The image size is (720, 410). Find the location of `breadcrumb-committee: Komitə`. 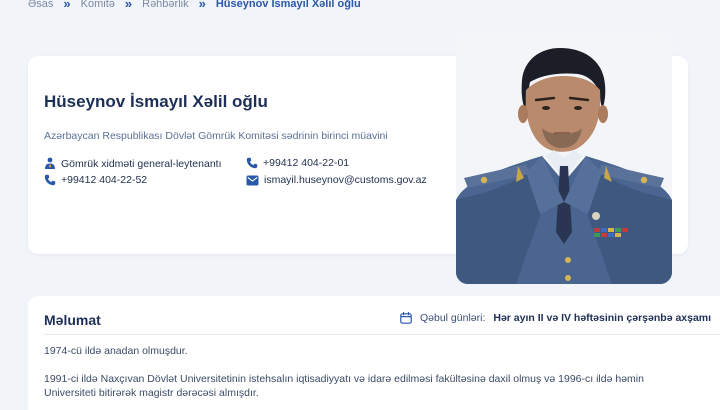

breadcrumb-committee: Komitə is located at coordinates (98, 5).